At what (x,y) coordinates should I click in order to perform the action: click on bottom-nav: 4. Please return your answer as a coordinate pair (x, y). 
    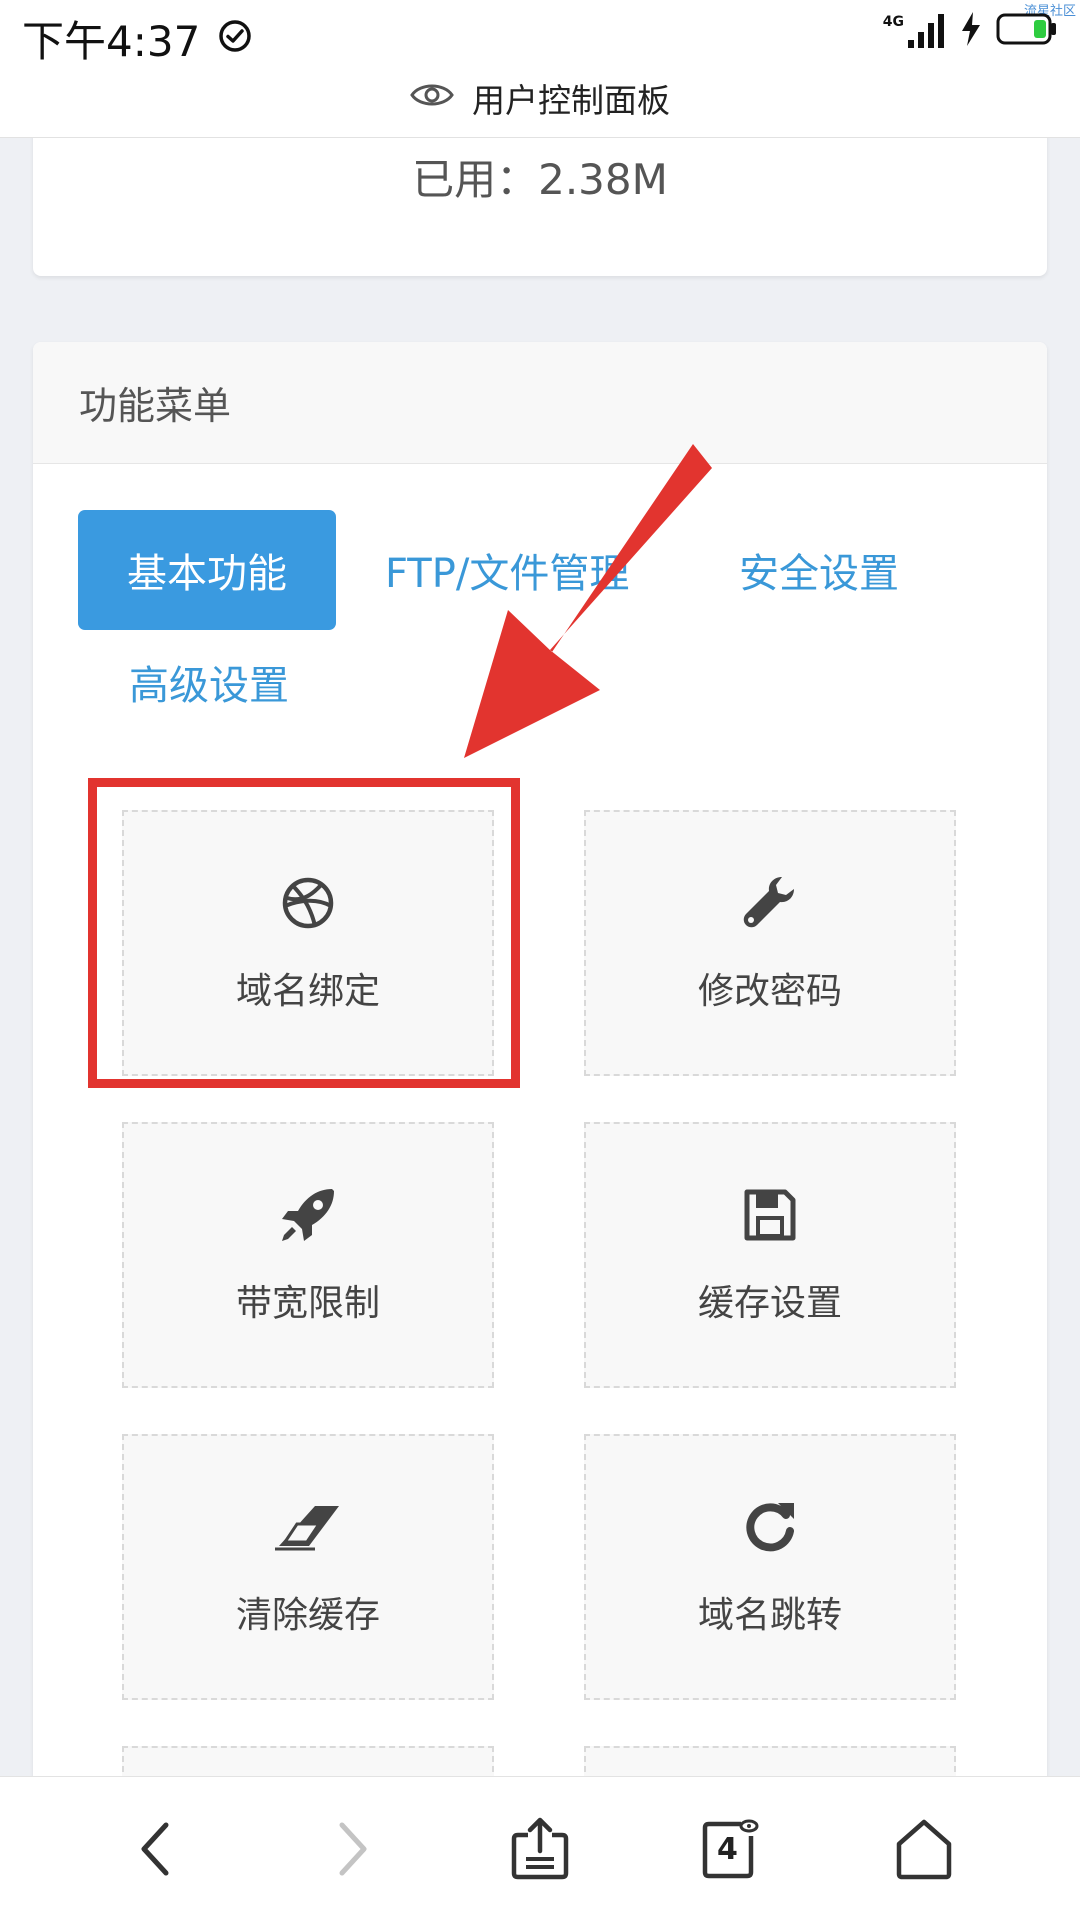
    Looking at the image, I should click on (540, 1848).